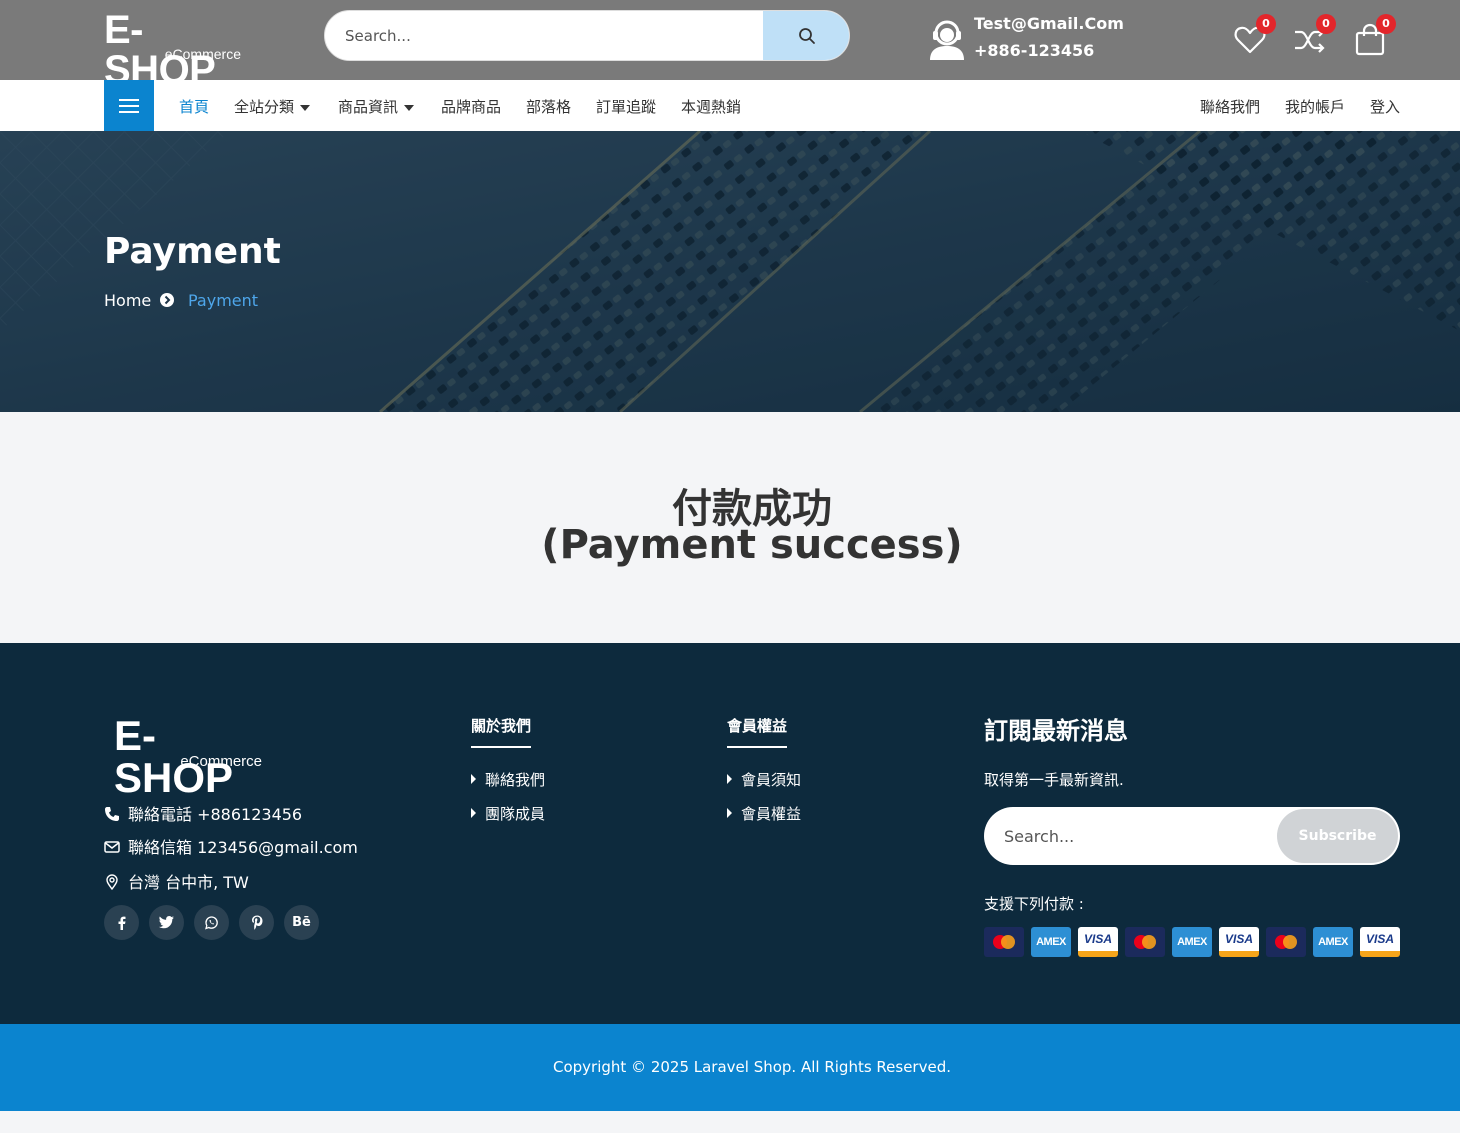 The height and width of the screenshot is (1133, 1460). Describe the element at coordinates (112, 847) in the screenshot. I see `envelope-icon` at that location.